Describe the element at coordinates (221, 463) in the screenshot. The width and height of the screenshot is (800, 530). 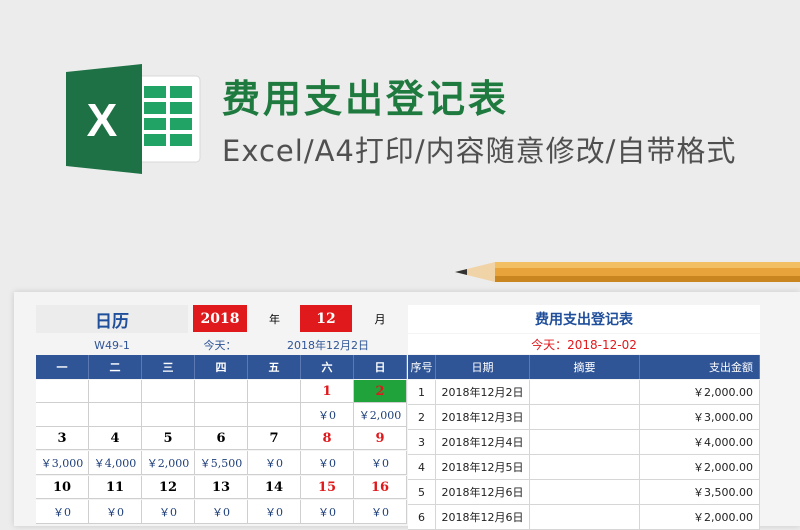
I see `calendar-day-amount: ￥5,500` at that location.